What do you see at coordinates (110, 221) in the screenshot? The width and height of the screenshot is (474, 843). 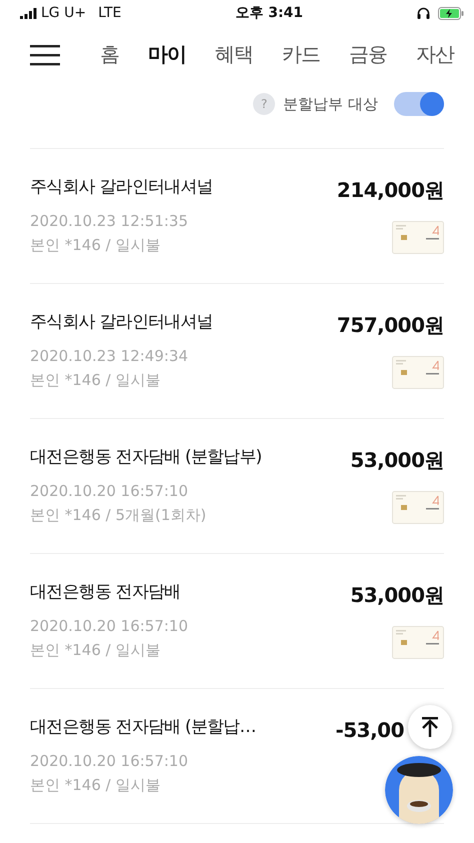 I see `transaction-datetime: 2020.10.23 12:51:35` at bounding box center [110, 221].